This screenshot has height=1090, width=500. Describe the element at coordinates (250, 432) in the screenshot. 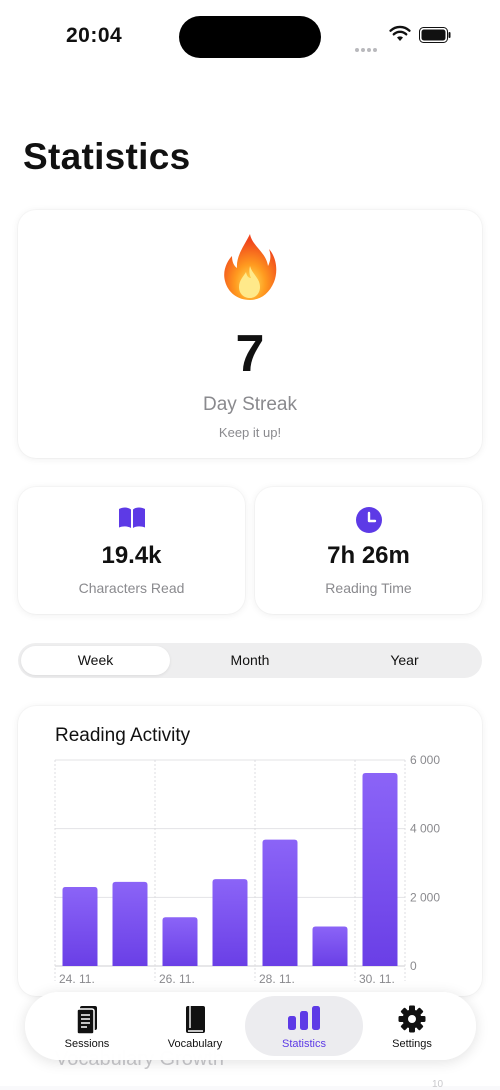

I see `streak-subtitle: Keep it up!` at that location.